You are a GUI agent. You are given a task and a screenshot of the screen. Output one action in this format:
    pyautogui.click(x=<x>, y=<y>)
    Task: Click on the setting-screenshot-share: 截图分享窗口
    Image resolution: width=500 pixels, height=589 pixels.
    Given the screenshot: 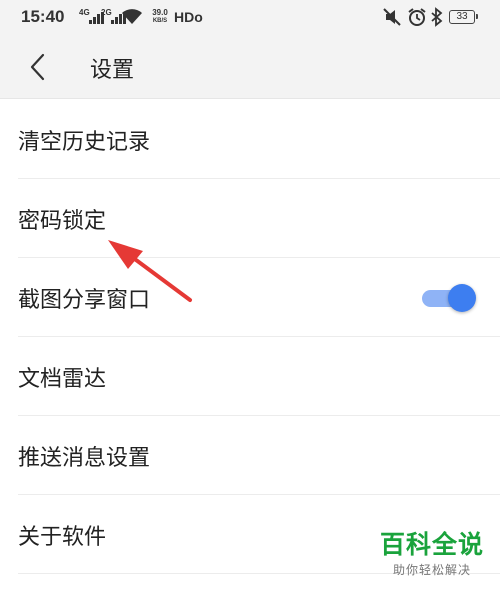 What is the action you would take?
    pyautogui.click(x=259, y=297)
    